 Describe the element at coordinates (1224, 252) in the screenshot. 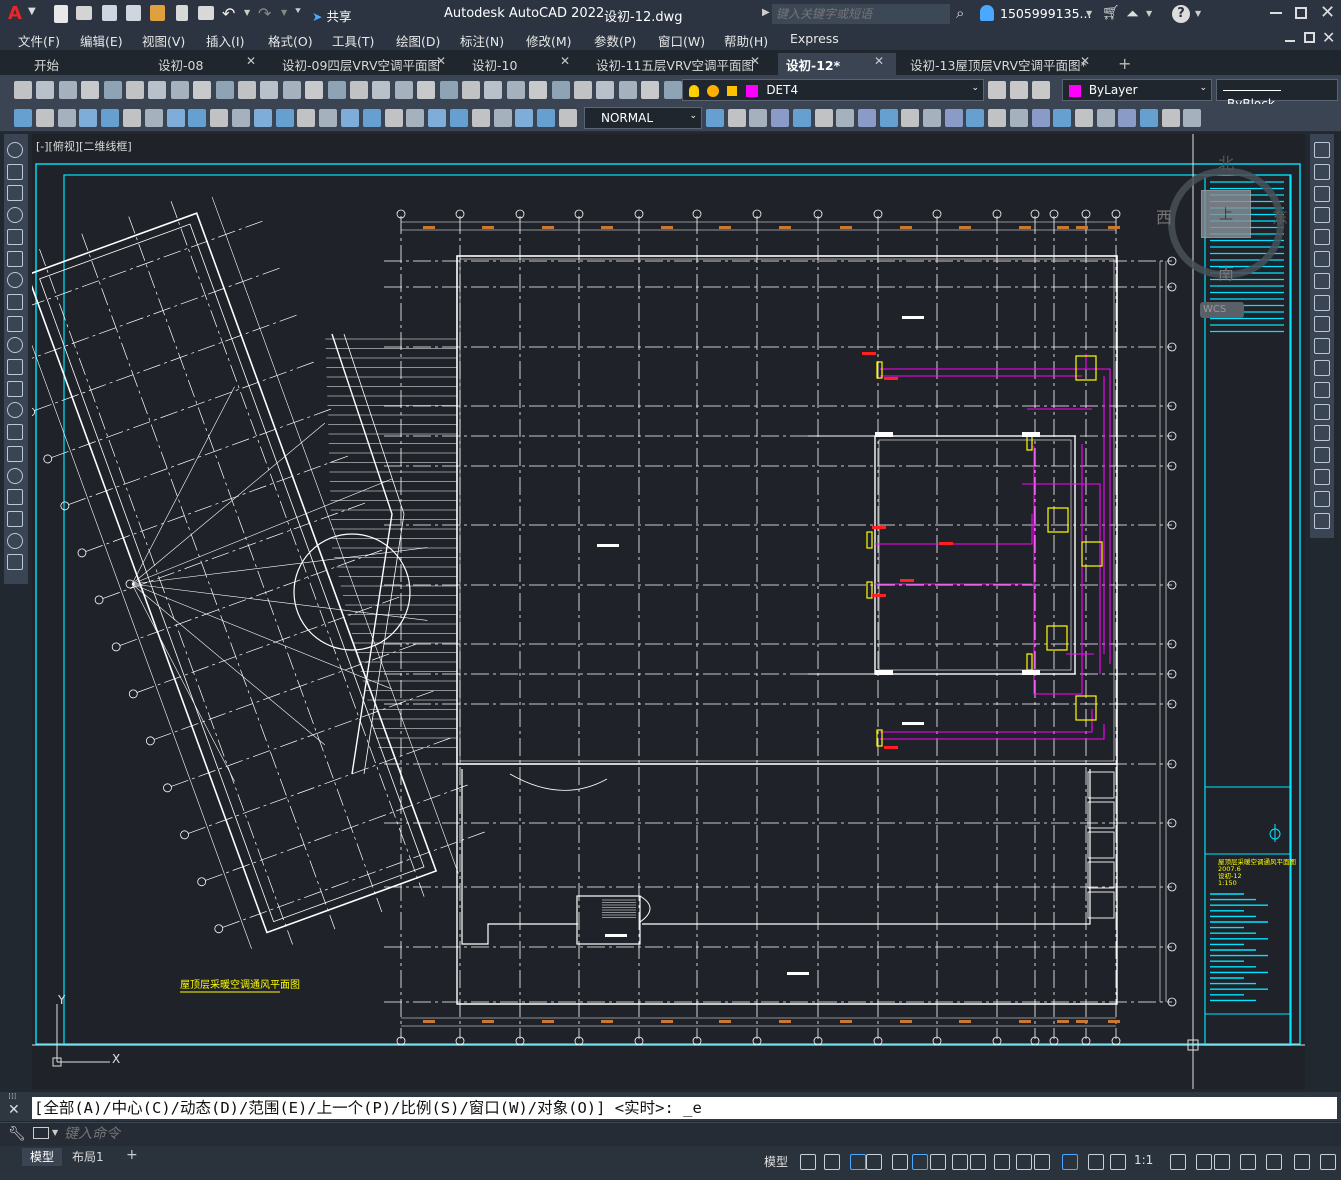

I see `viewcube: 上 北 南 西 东 WCS` at that location.